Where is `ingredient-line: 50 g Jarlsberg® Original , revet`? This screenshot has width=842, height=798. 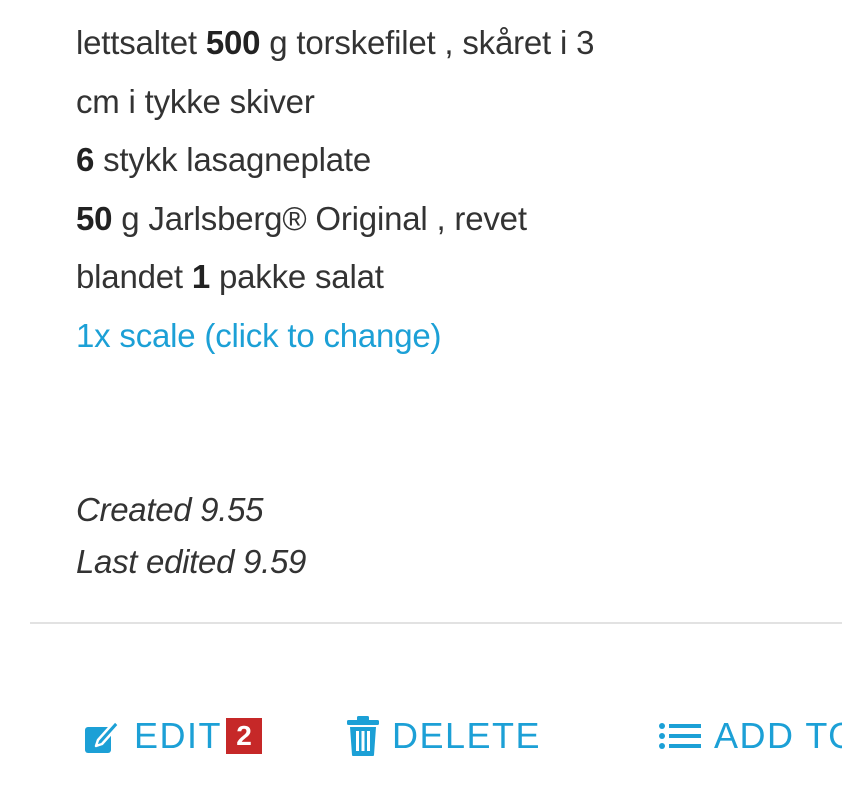
ingredient-line: 50 g Jarlsberg® Original , revet is located at coordinates (446, 219).